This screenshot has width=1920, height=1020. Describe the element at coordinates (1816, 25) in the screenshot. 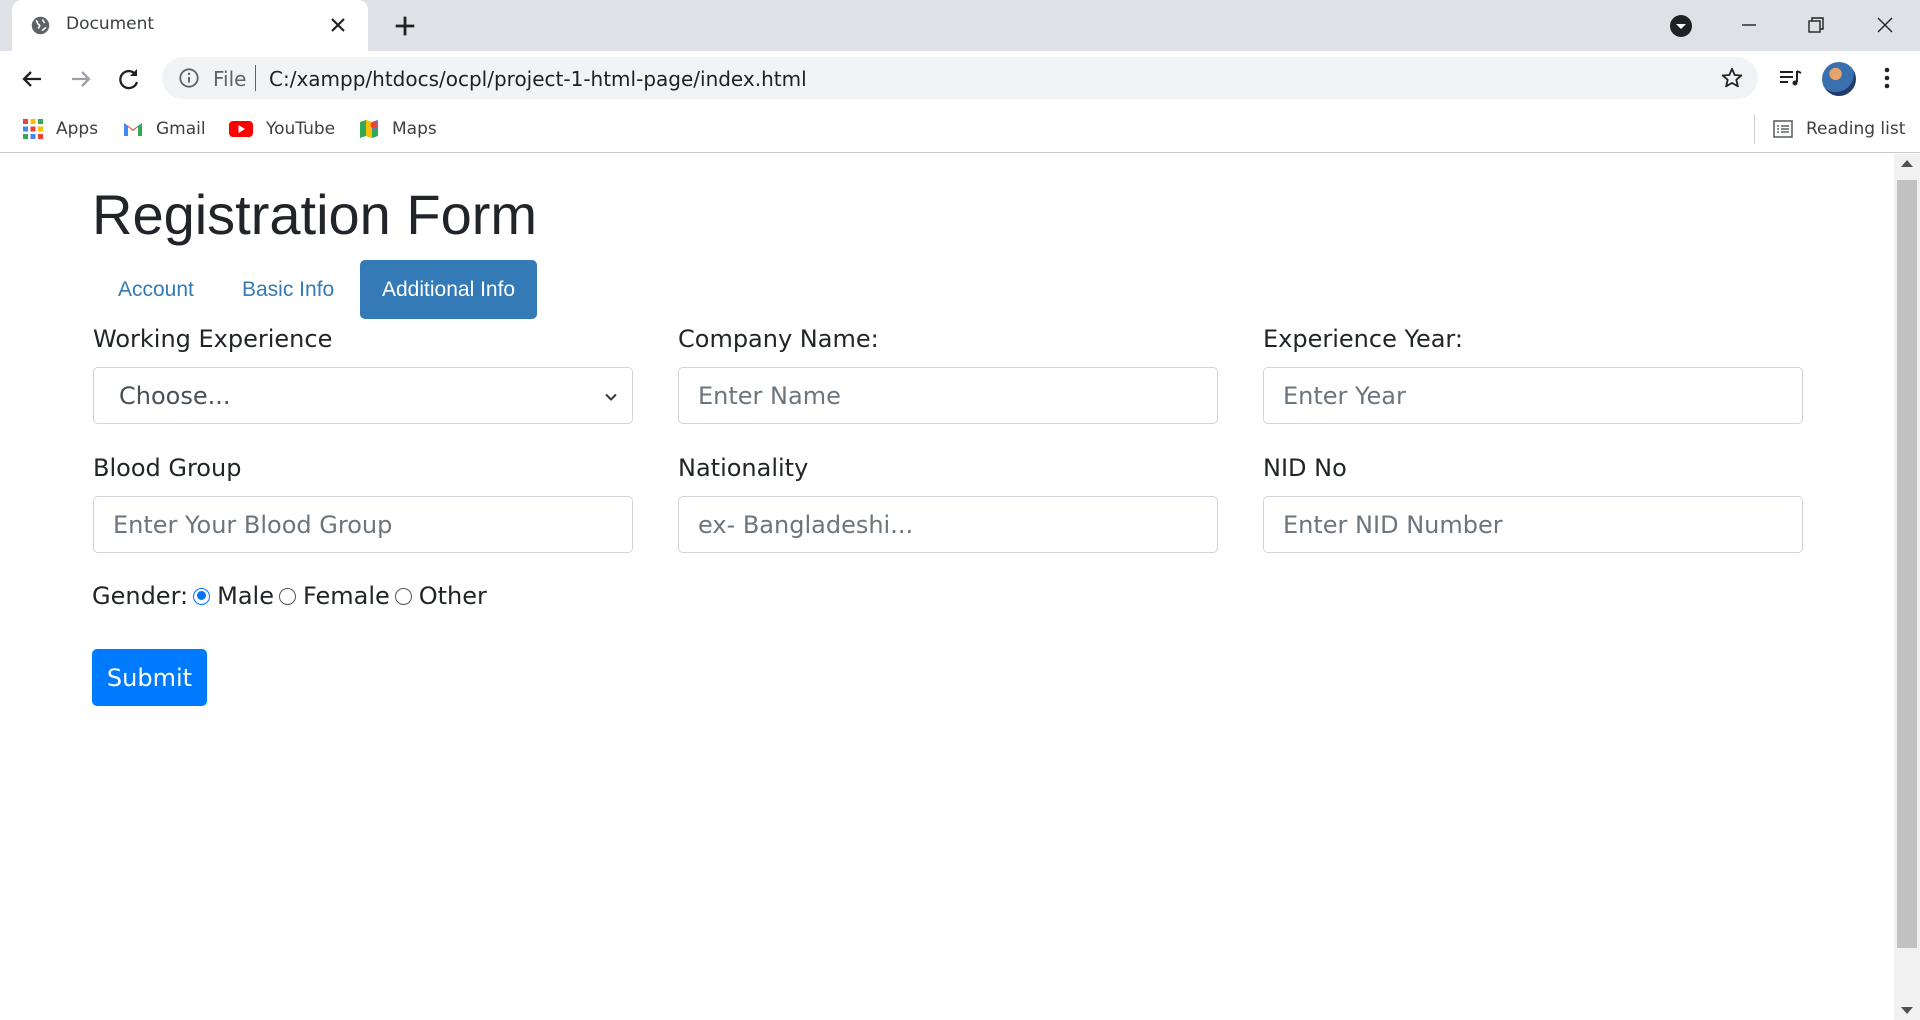

I see `restore-icon` at that location.